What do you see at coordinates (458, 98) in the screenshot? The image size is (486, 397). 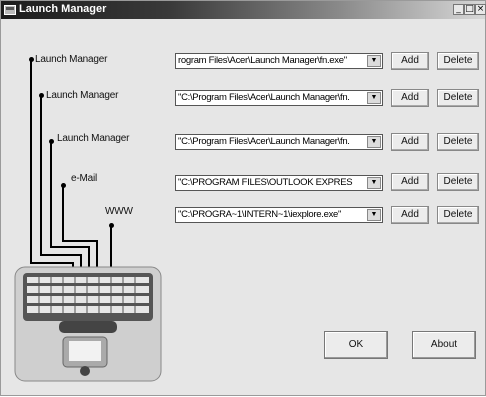 I see `delete-button-2: Delete` at bounding box center [458, 98].